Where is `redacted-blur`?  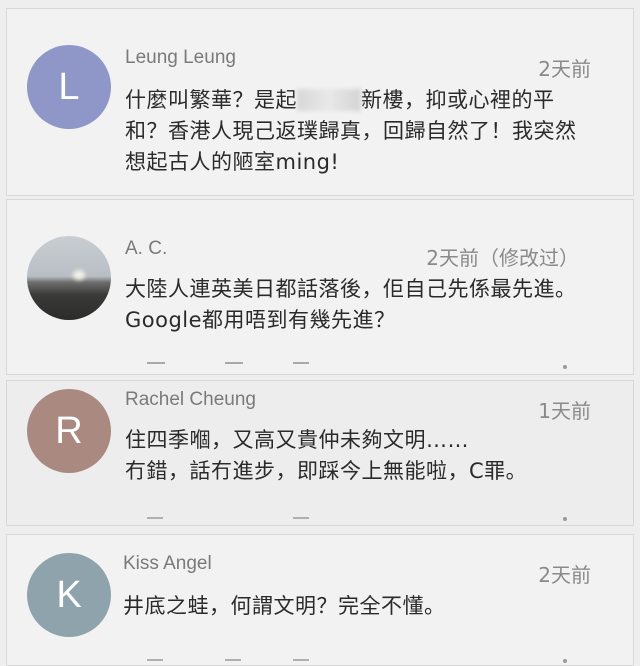 redacted-blur is located at coordinates (329, 100).